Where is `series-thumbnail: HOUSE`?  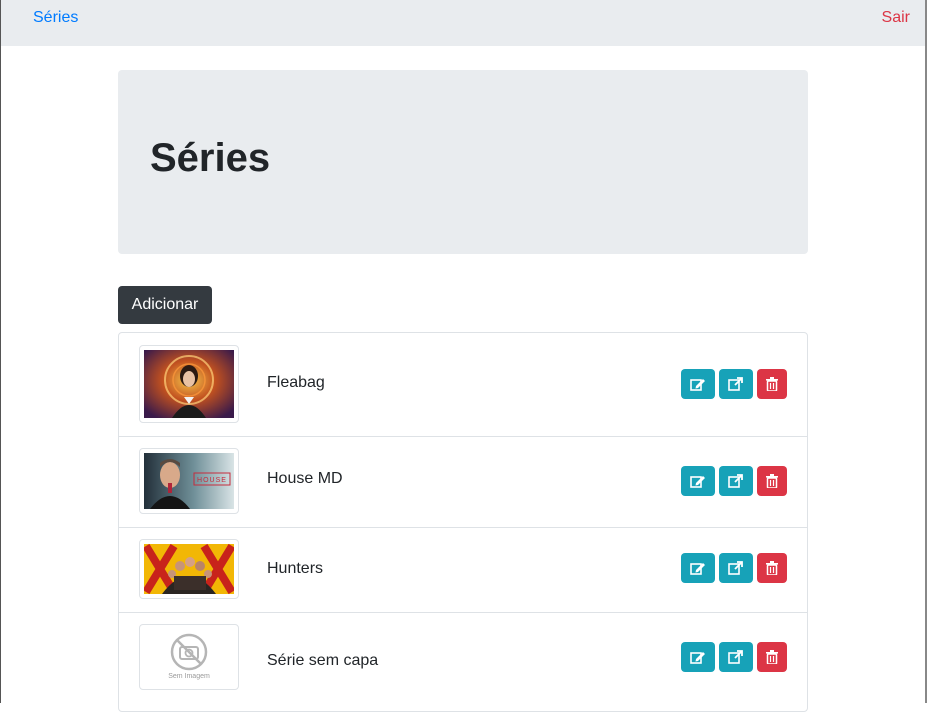 series-thumbnail: HOUSE is located at coordinates (189, 481).